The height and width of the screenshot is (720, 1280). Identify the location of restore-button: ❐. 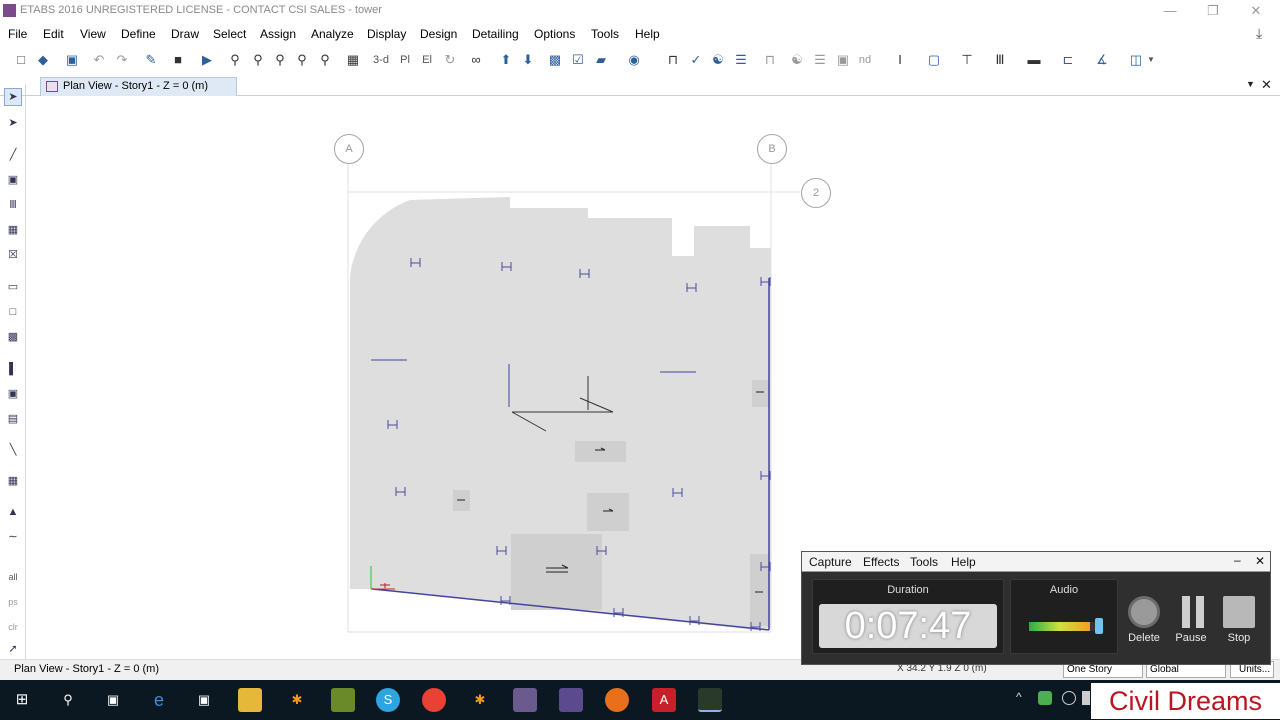
(1213, 11).